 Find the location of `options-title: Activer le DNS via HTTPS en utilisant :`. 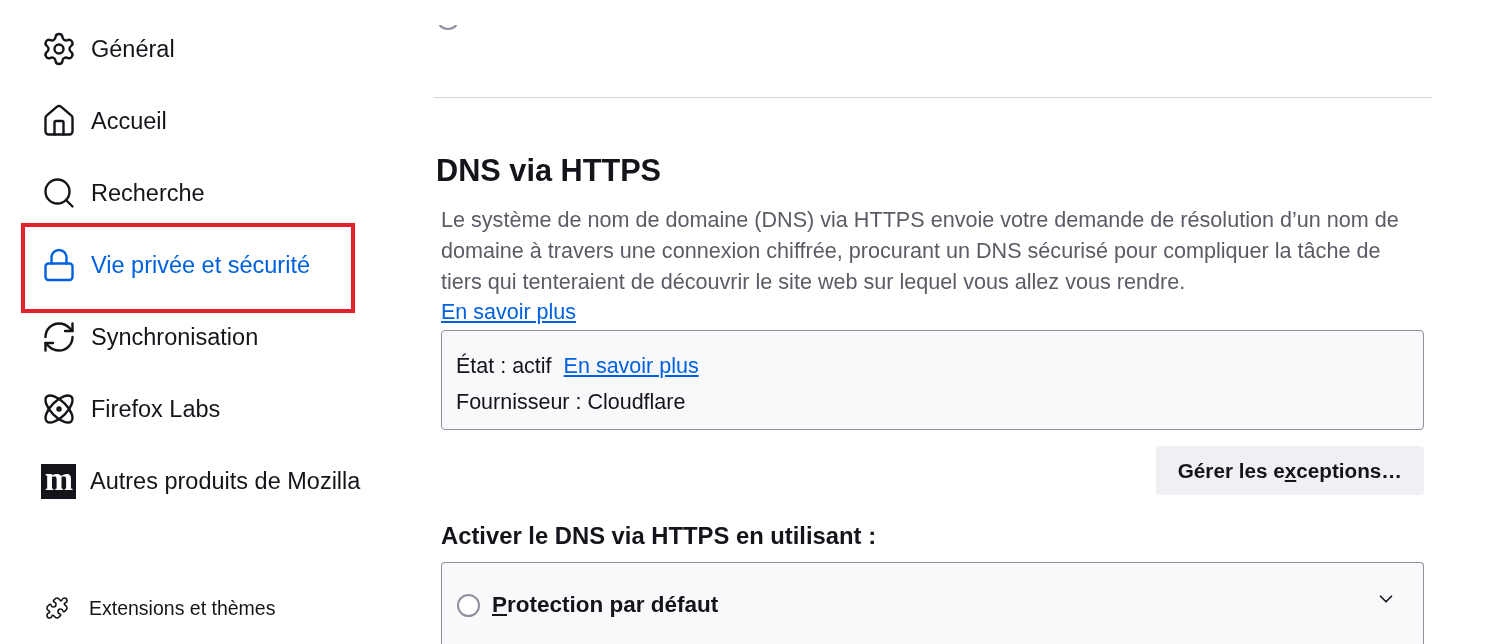

options-title: Activer le DNS via HTTPS en utilisant : is located at coordinates (659, 536).